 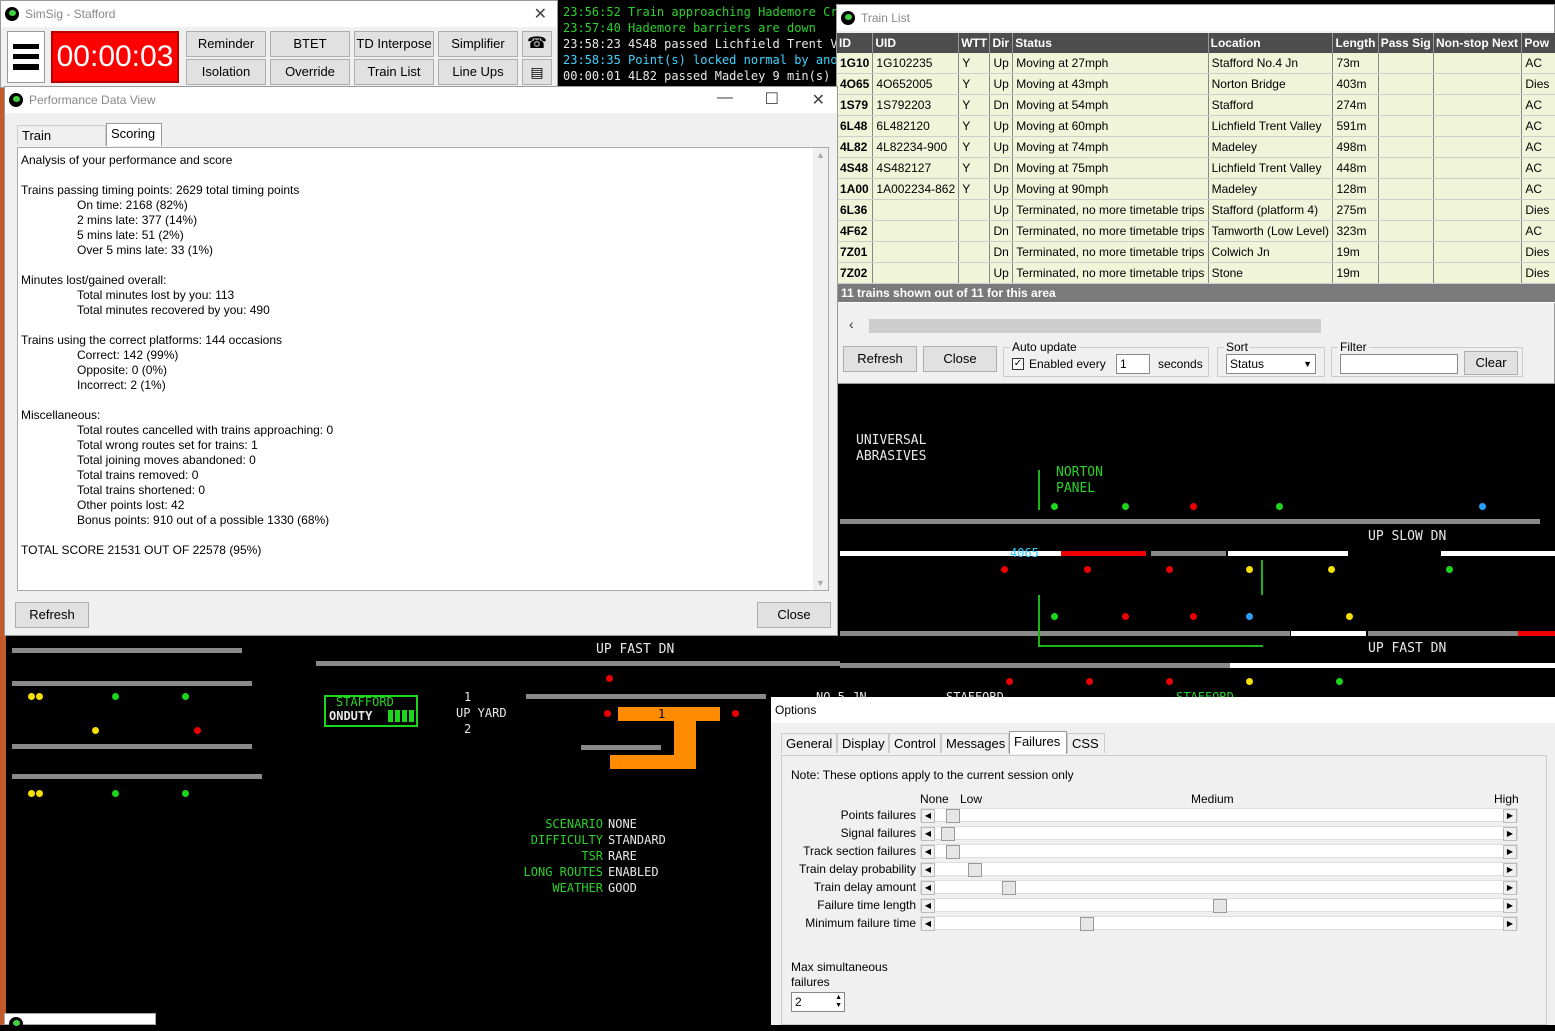 What do you see at coordinates (310, 72) in the screenshot?
I see `override-button: Override` at bounding box center [310, 72].